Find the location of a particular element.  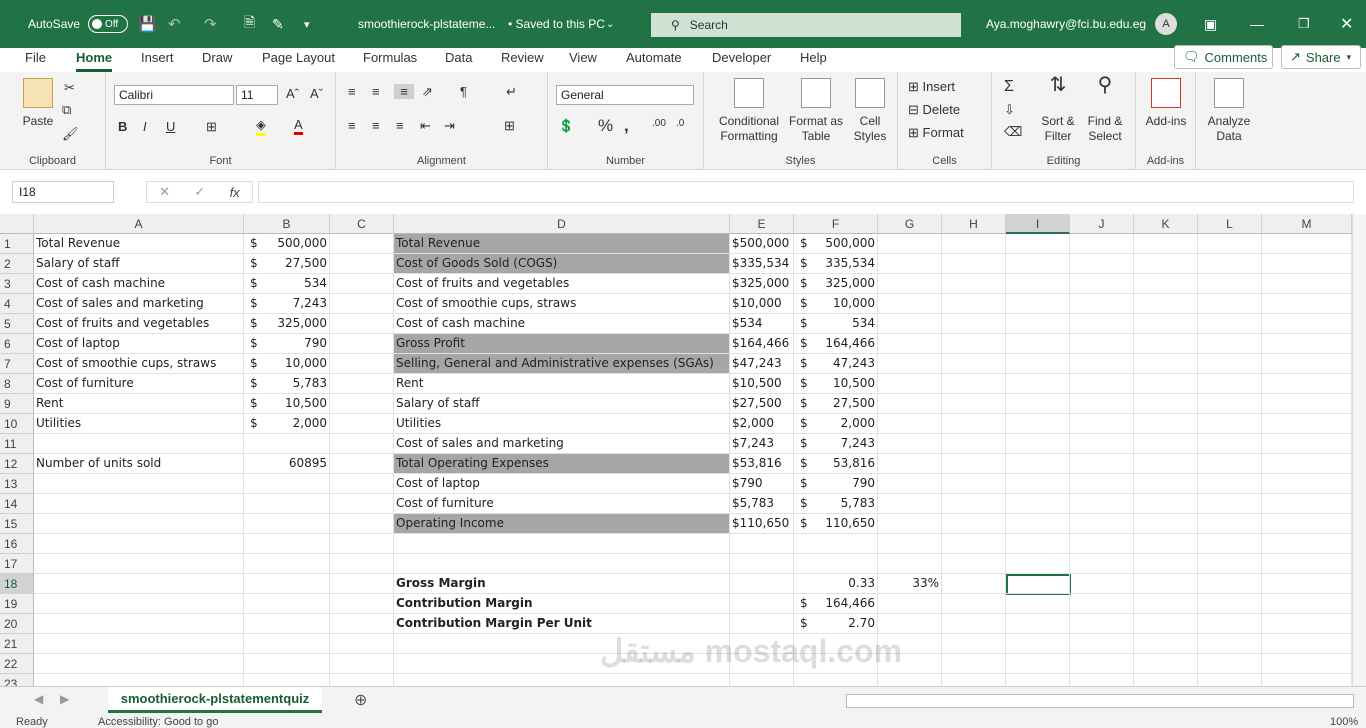

column-header-i: I is located at coordinates (1038, 224).